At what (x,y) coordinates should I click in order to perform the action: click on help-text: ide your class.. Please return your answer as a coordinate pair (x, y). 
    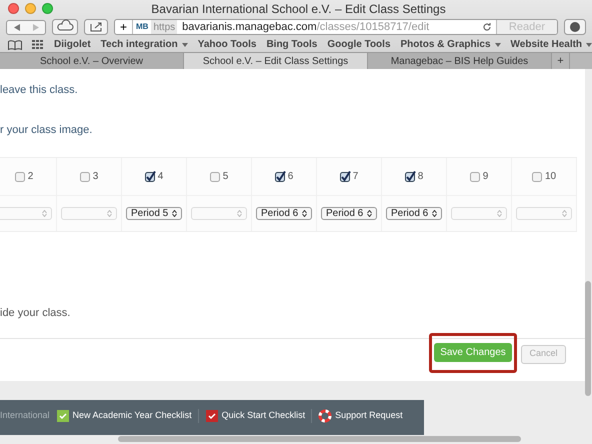
    Looking at the image, I should click on (36, 313).